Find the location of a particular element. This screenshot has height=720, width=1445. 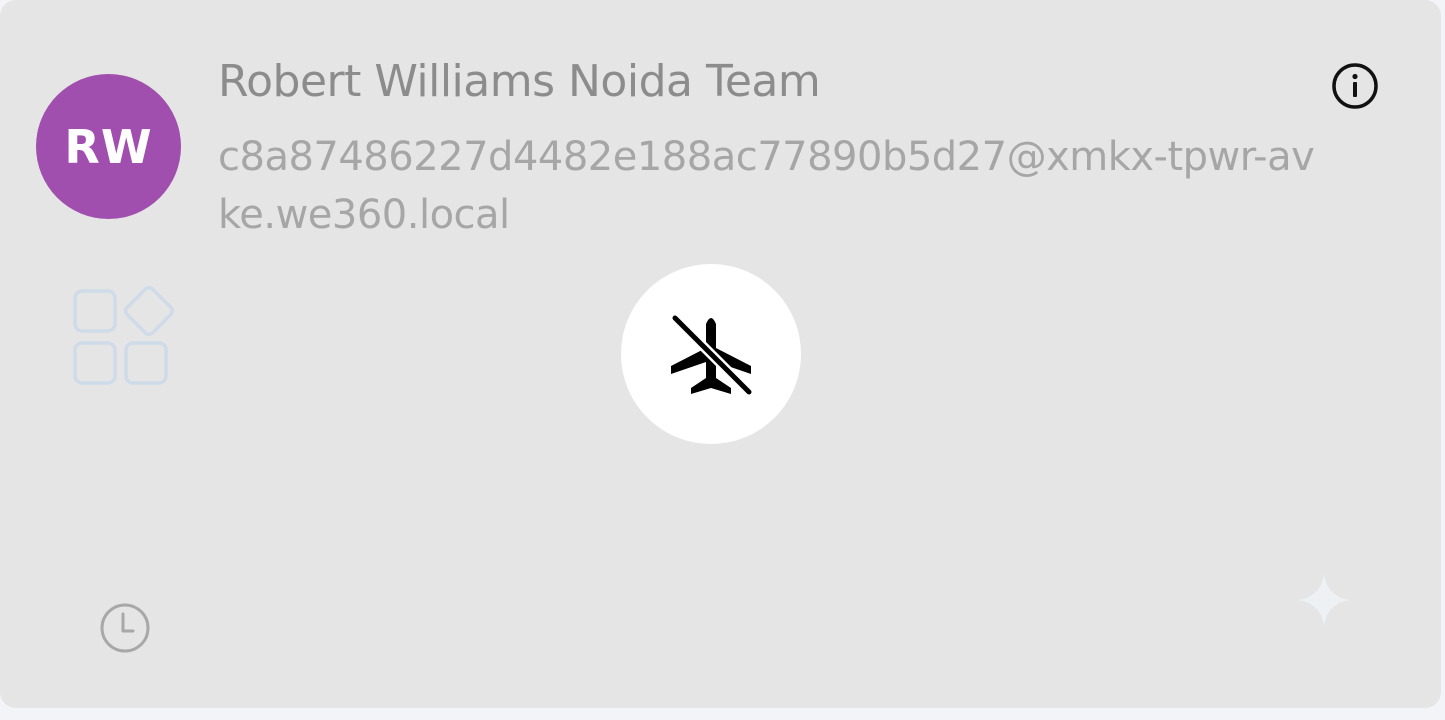

offline-status-badge is located at coordinates (711, 354).